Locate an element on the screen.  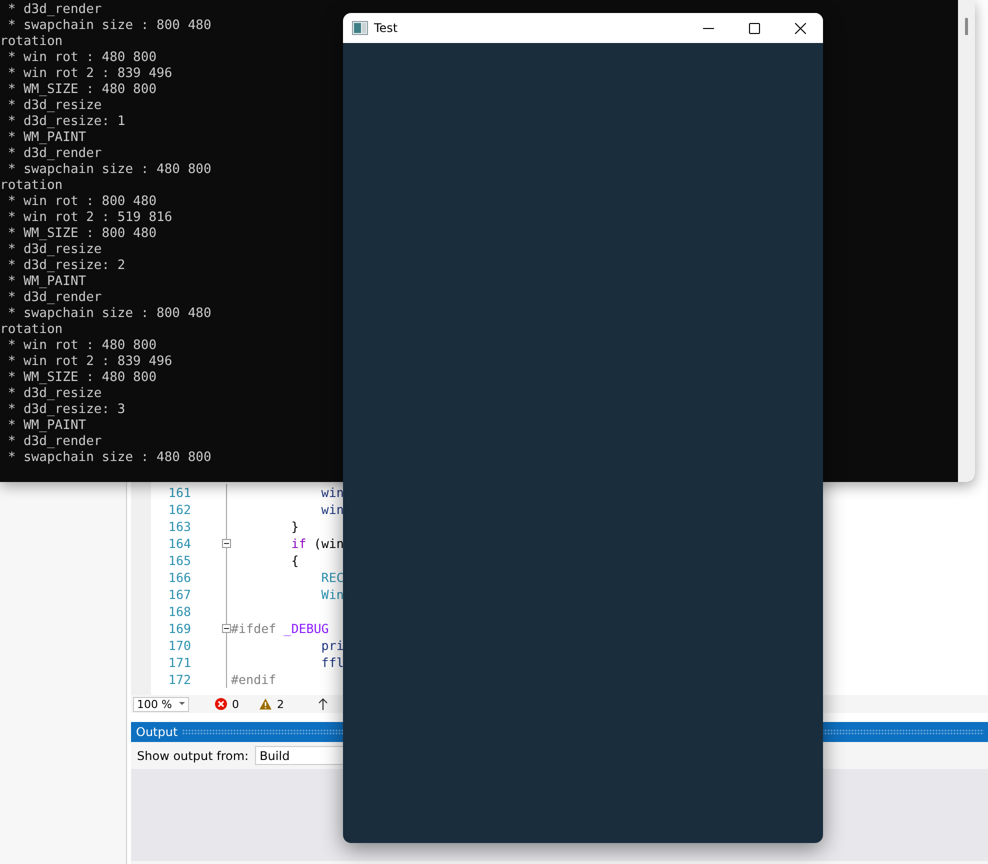
console-line: * WM_SIZE : 800 480 is located at coordinates (81, 234).